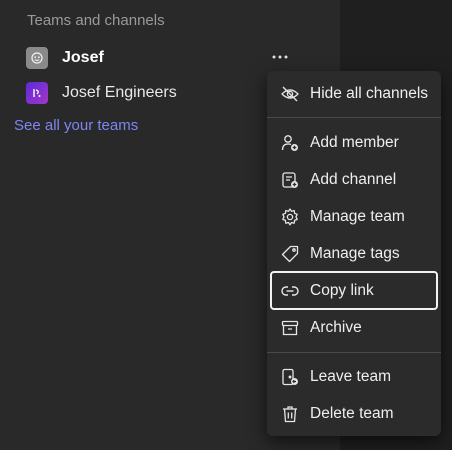 This screenshot has width=452, height=450. I want to click on menu-item-label: Hide all channels, so click(369, 93).